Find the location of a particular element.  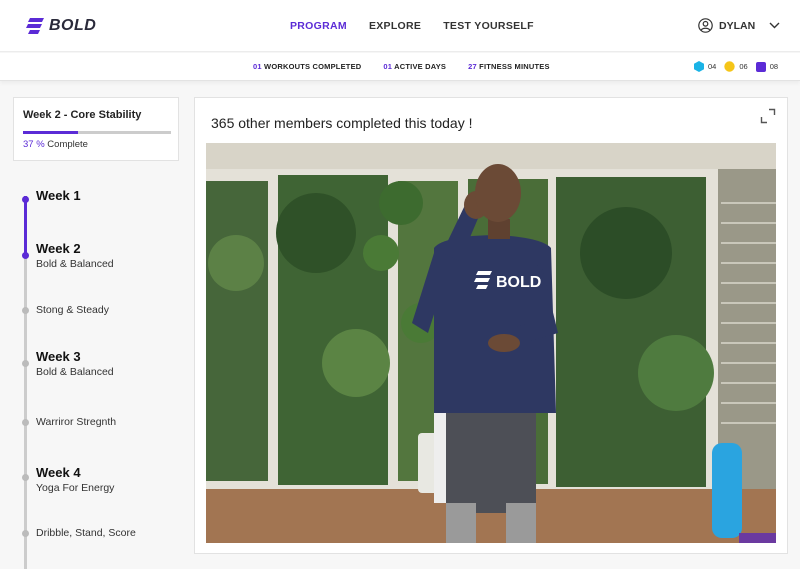

top-navigation: BOLD PROGRAM EXPLORE TEST YOURSELF DYLAN is located at coordinates (400, 26).